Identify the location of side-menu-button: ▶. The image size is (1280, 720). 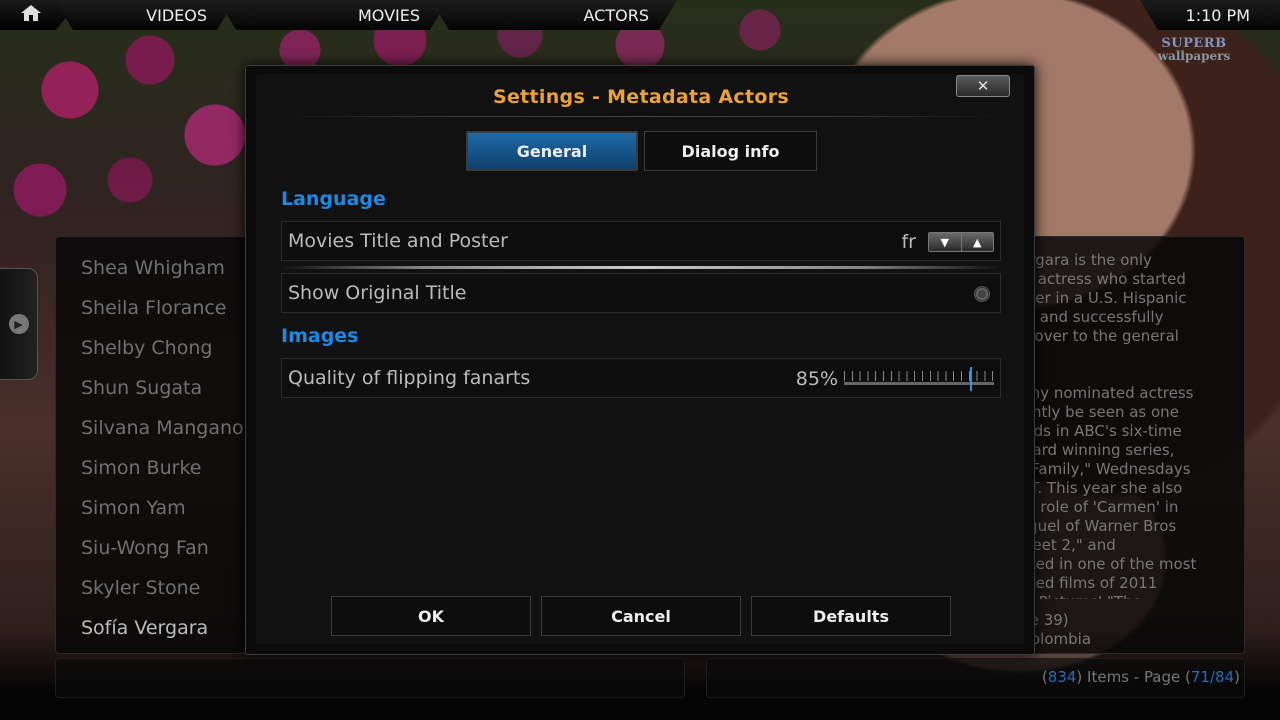
(19, 324).